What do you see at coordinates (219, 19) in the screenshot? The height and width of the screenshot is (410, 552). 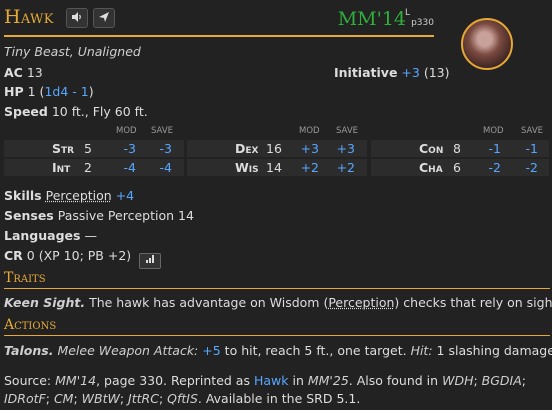 I see `statblock-header: Hawk MM'14 L p330` at bounding box center [219, 19].